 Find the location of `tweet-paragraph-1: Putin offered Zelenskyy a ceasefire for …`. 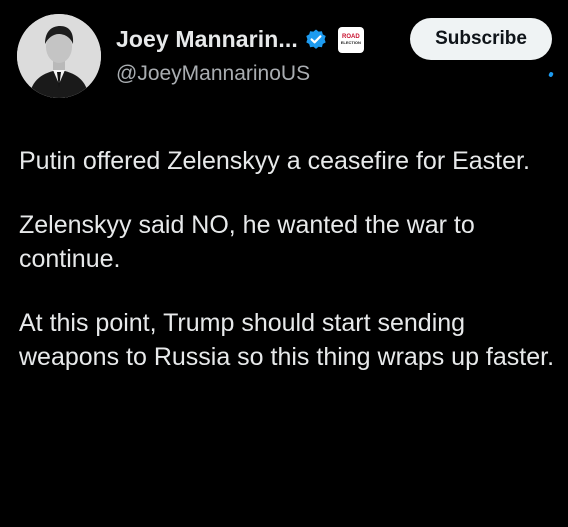

tweet-paragraph-1: Putin offered Zelenskyy a ceasefire for … is located at coordinates (274, 161).